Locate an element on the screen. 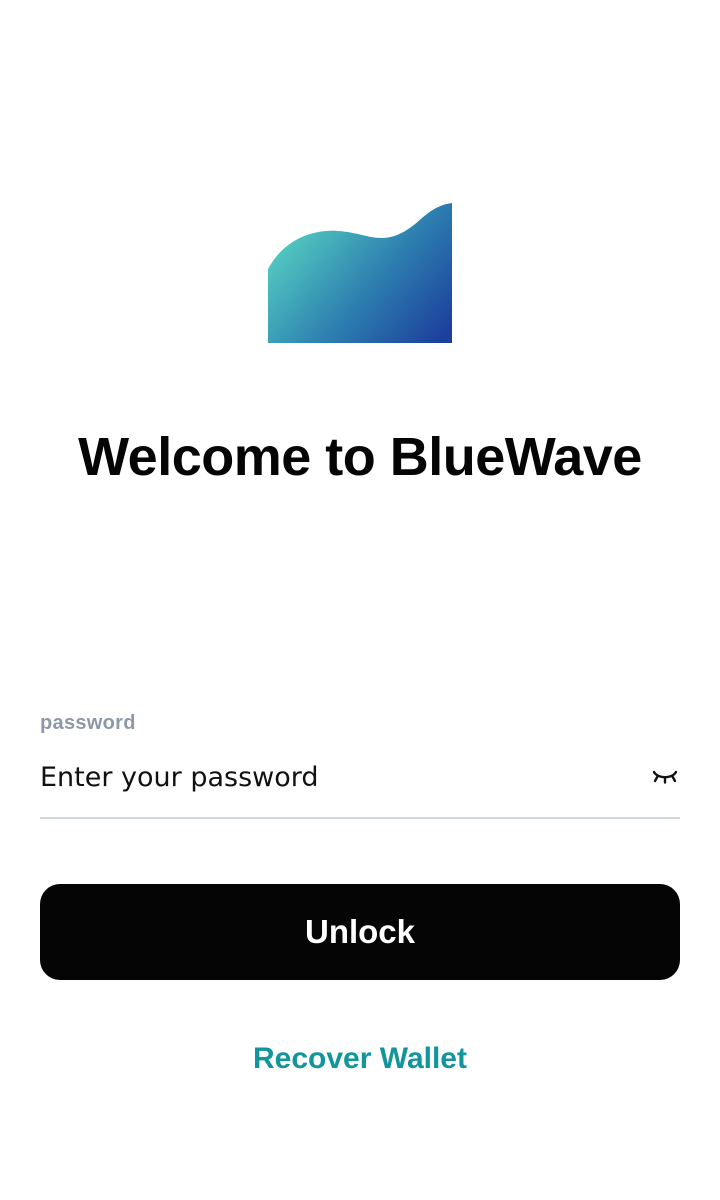 Image resolution: width=720 pixels, height=1200 pixels. password-field-group: password is located at coordinates (360, 765).